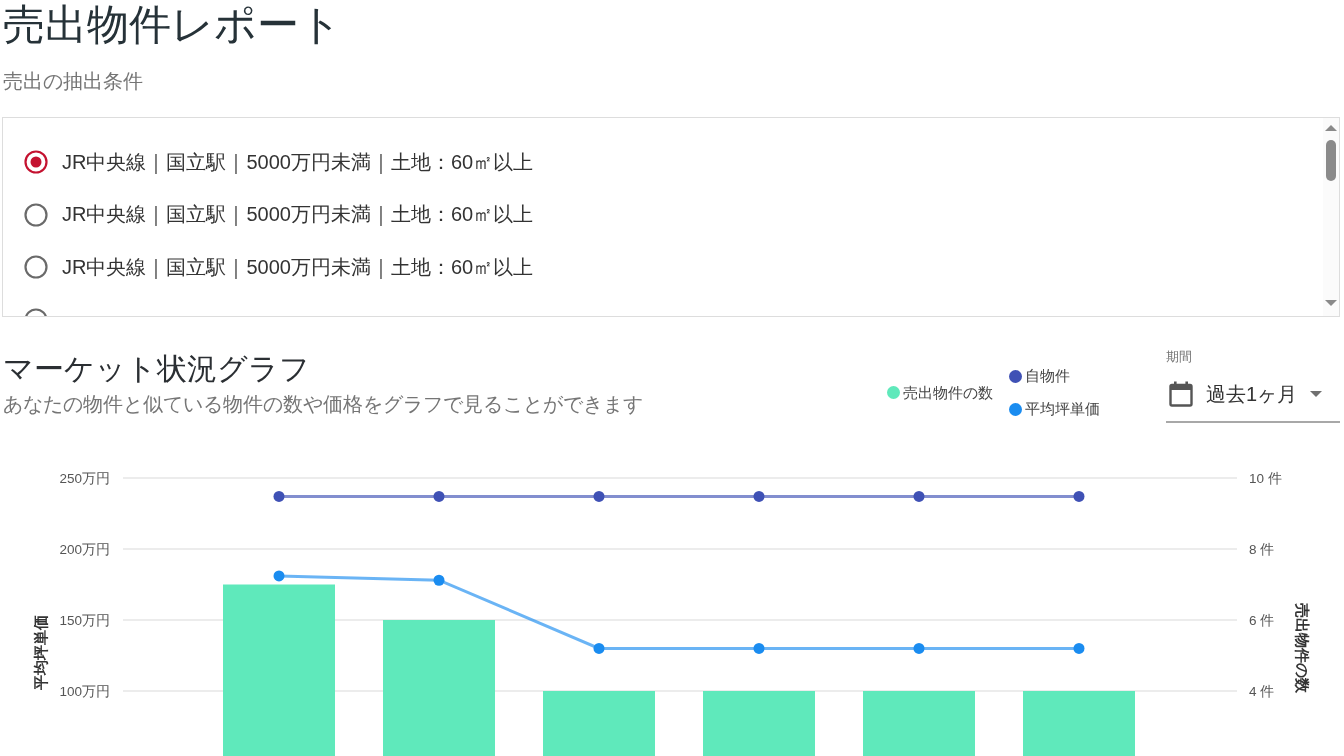 This screenshot has height=756, width=1344. Describe the element at coordinates (84, 549) in the screenshot. I see `axis-tick-label: 200万円` at that location.